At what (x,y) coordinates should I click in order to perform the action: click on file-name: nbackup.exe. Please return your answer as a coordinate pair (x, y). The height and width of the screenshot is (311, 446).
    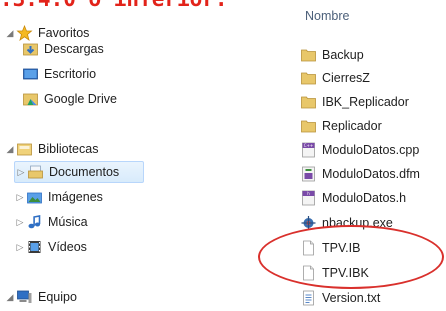
    Looking at the image, I should click on (357, 223).